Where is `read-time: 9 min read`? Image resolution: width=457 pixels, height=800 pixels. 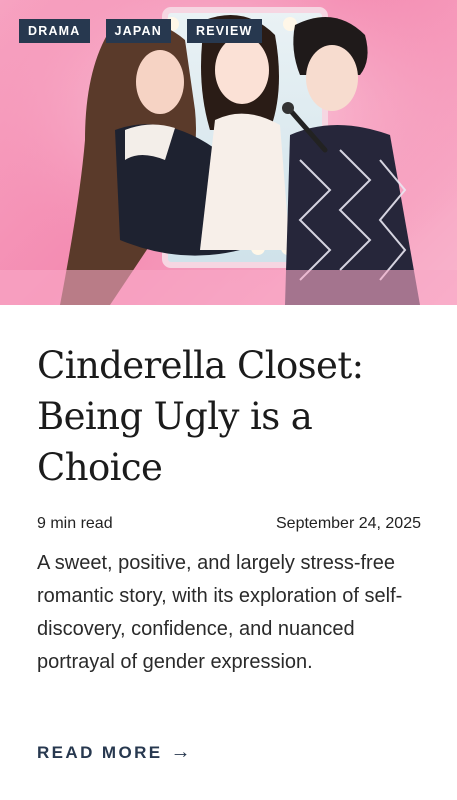
read-time: 9 min read is located at coordinates (75, 523).